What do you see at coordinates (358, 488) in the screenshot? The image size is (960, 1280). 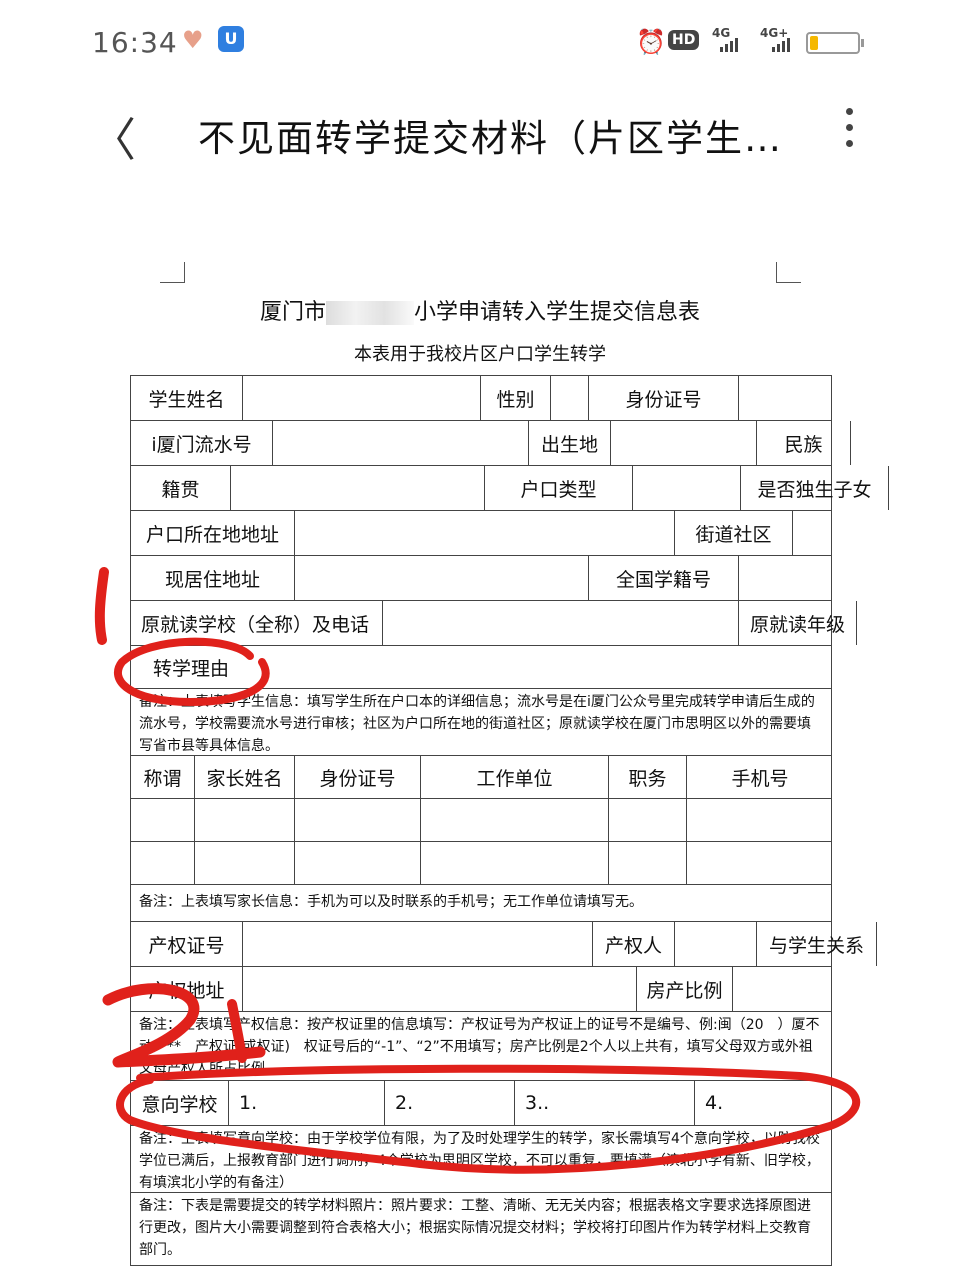 I see `value-native-place` at bounding box center [358, 488].